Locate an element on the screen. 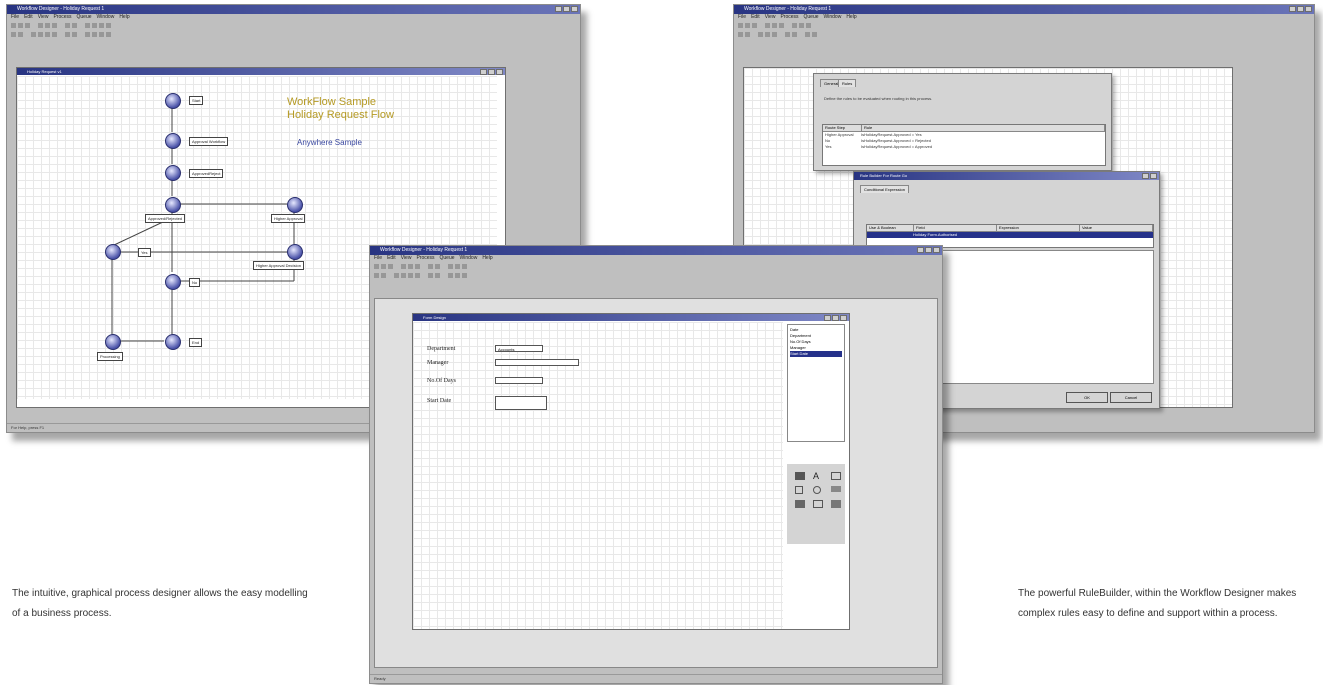 The width and height of the screenshot is (1323, 685). node-label: Higher Approval Decision is located at coordinates (278, 265).